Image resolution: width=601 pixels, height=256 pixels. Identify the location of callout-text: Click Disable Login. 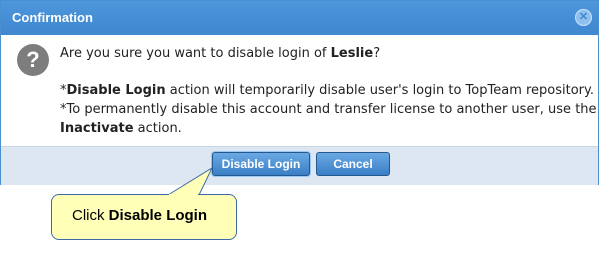
(139, 215).